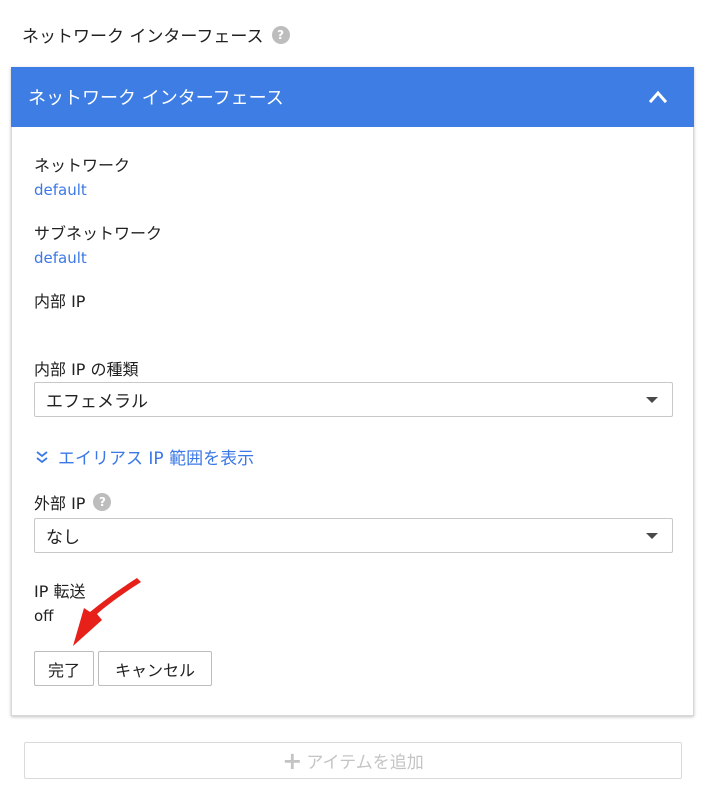 The width and height of the screenshot is (711, 809). Describe the element at coordinates (64, 668) in the screenshot. I see `done-button: 完了` at that location.